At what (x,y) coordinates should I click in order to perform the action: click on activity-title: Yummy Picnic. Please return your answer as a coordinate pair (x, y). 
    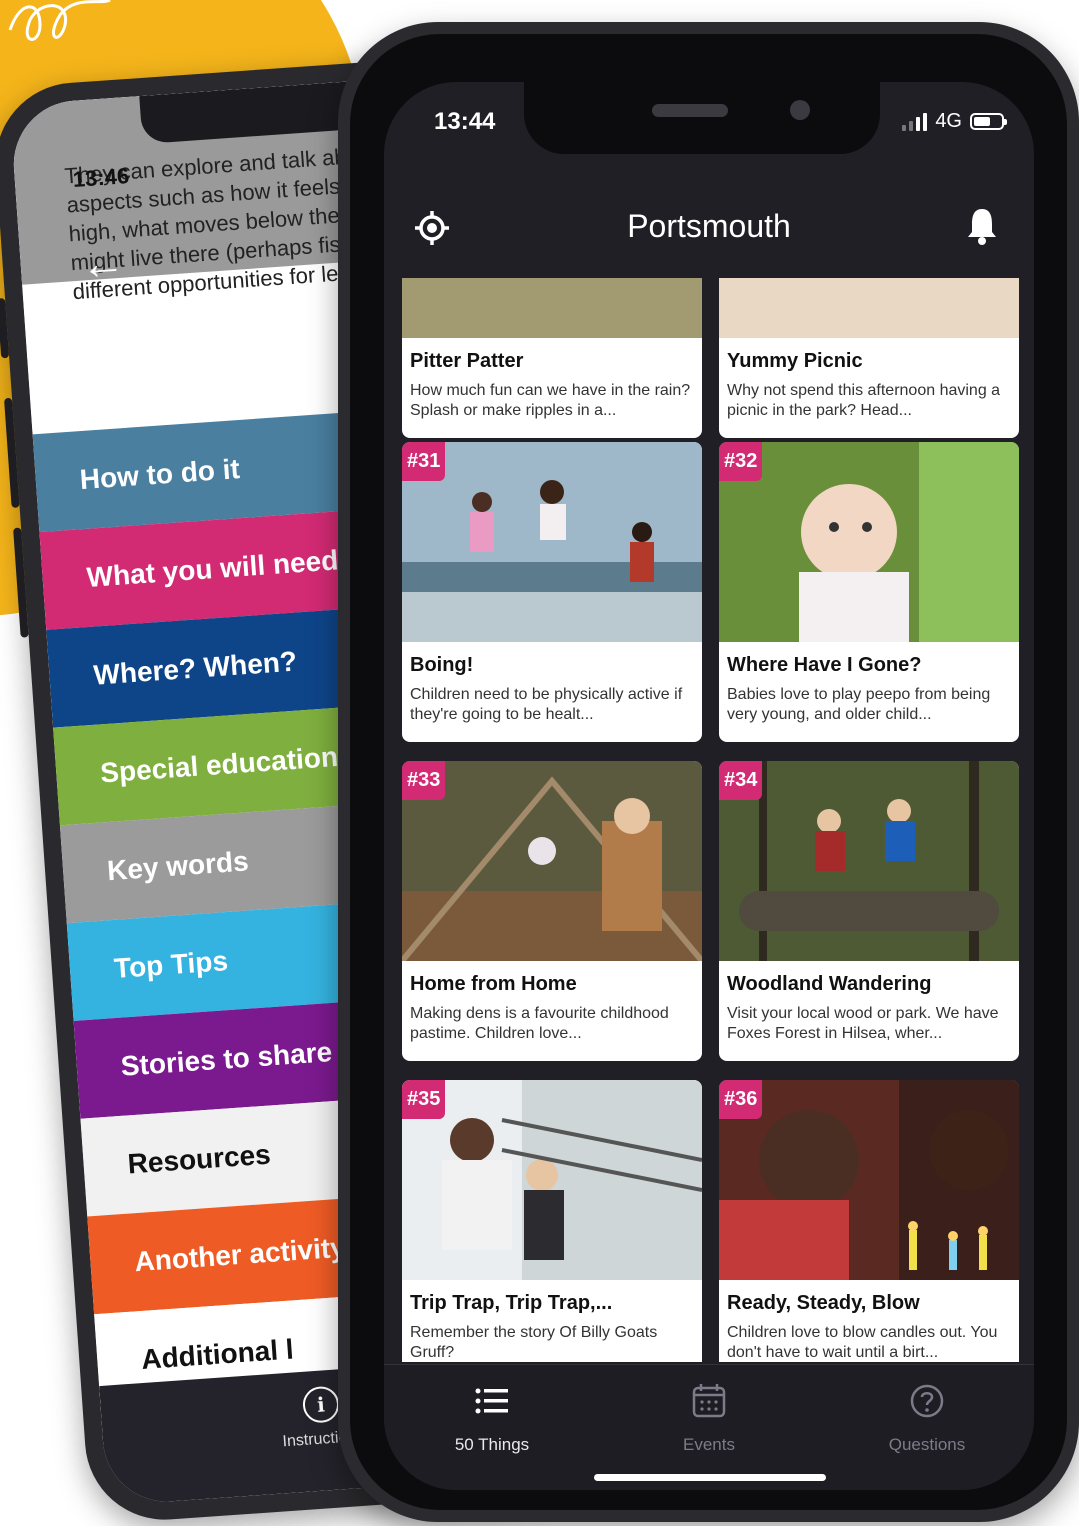
    Looking at the image, I should click on (795, 361).